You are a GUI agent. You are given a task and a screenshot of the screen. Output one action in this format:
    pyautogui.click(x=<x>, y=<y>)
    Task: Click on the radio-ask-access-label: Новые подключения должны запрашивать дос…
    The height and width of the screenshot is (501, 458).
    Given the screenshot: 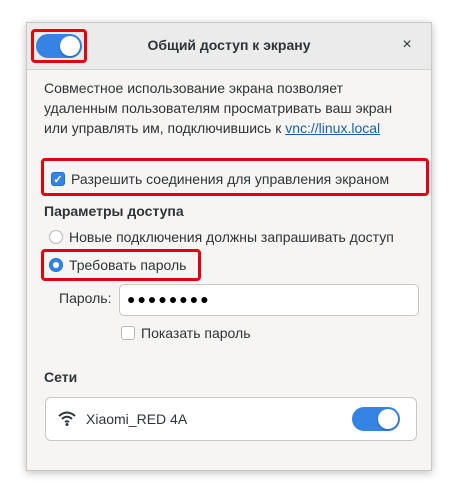 What is the action you would take?
    pyautogui.click(x=231, y=237)
    